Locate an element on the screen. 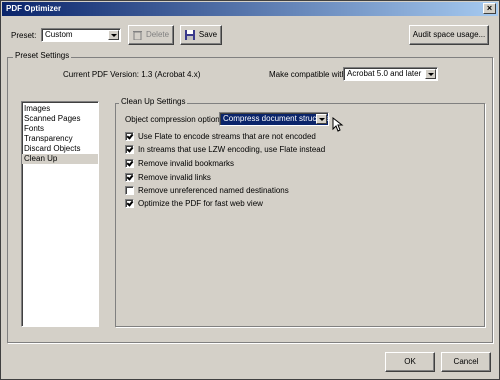 Image resolution: width=500 pixels, height=380 pixels. delete-button-label: Delete is located at coordinates (157, 34).